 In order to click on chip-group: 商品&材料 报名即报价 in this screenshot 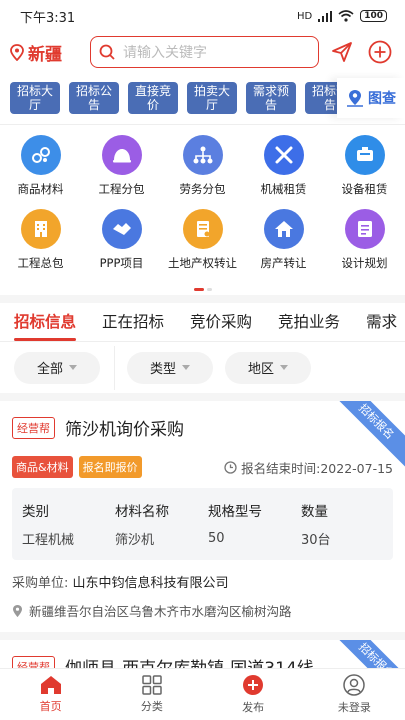, I will do `click(77, 467)`.